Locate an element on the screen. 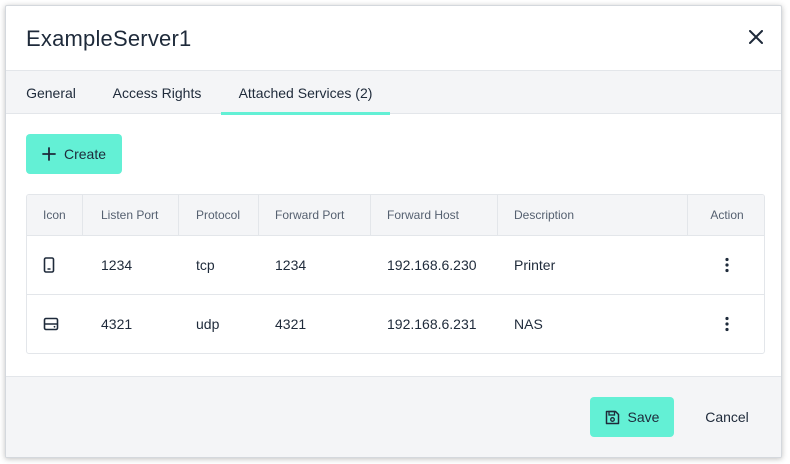 This screenshot has width=790, height=464. protocol-cell: tcp is located at coordinates (205, 265).